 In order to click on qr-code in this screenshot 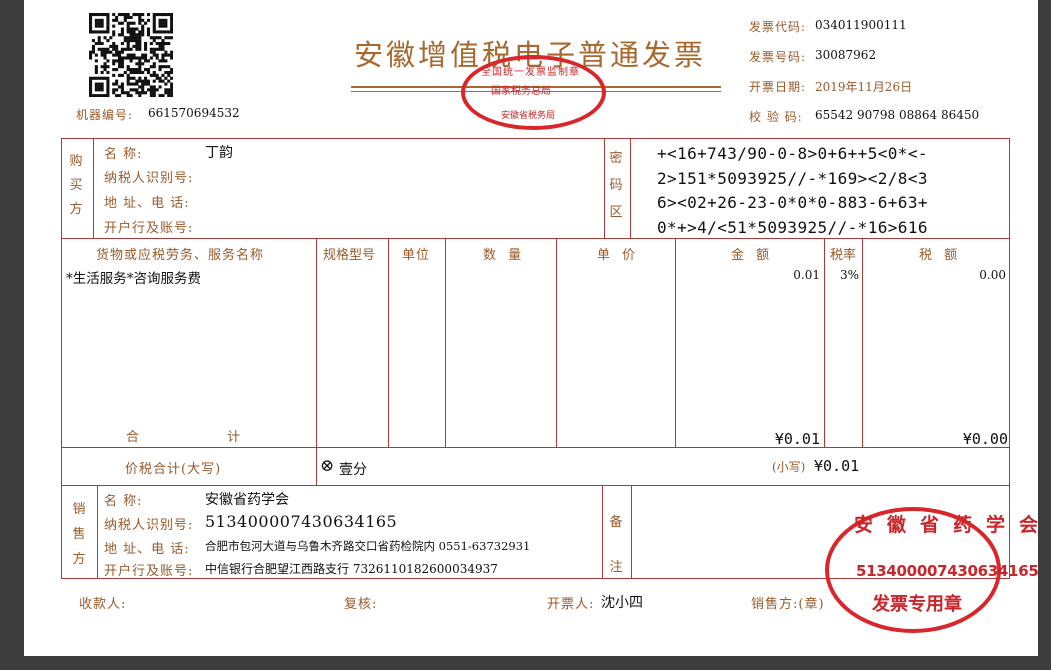, I will do `click(131, 55)`.